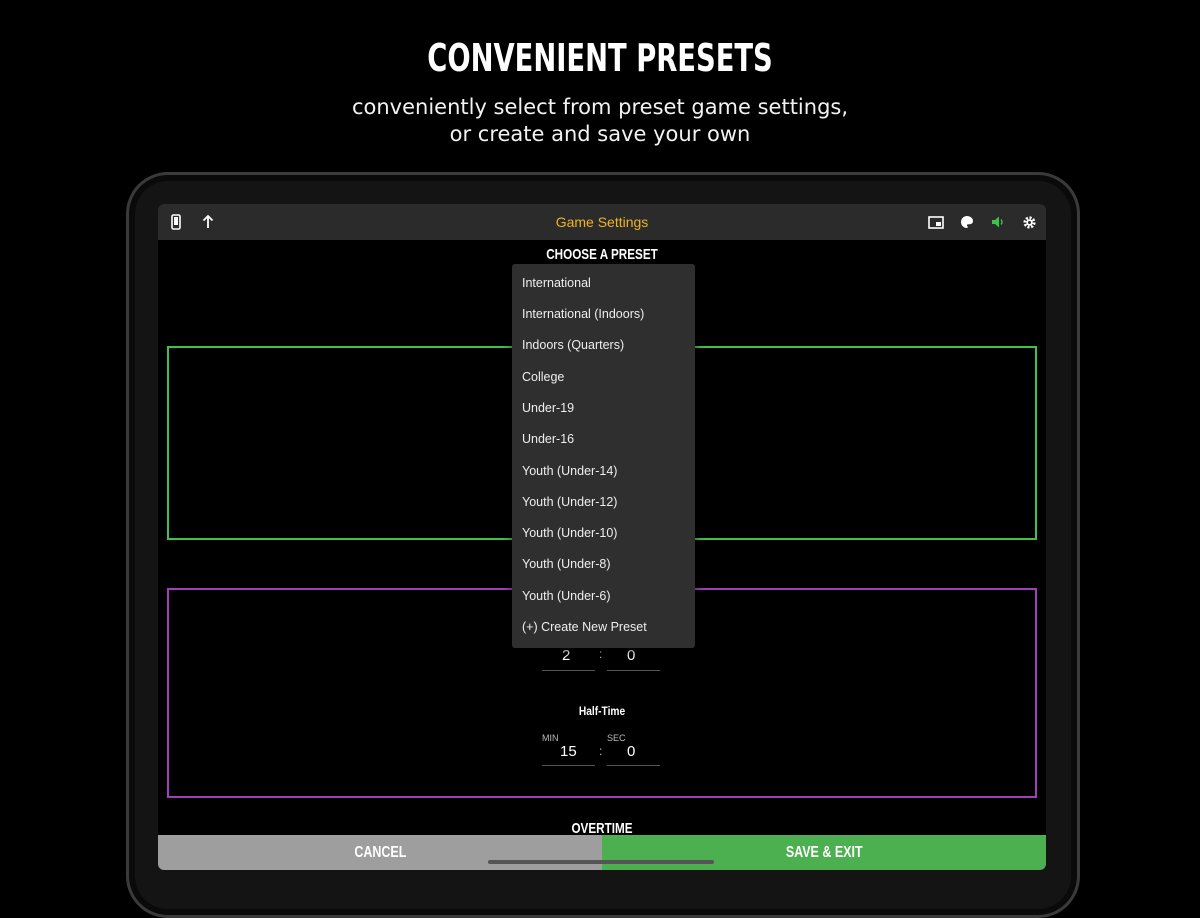  I want to click on gear-icon, so click(1029, 222).